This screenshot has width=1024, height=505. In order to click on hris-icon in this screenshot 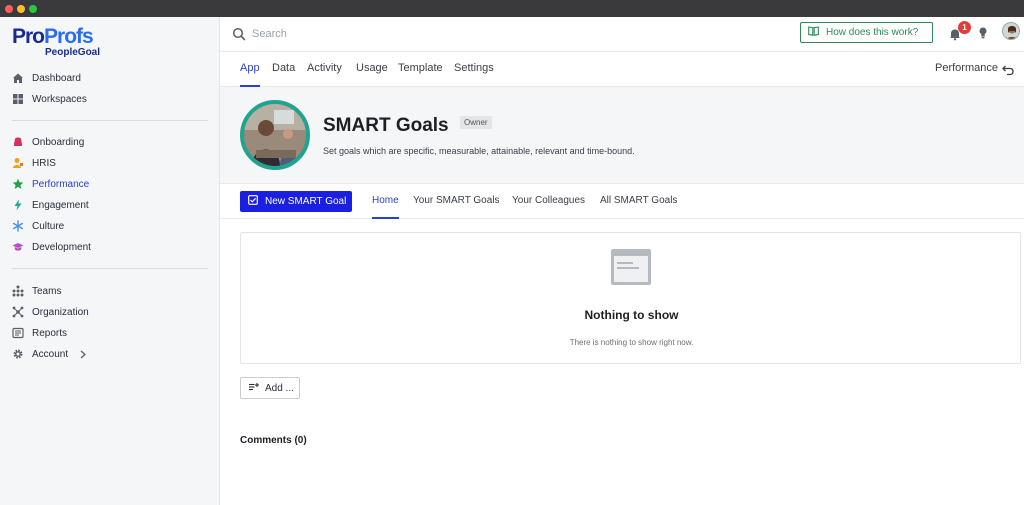, I will do `click(18, 163)`.